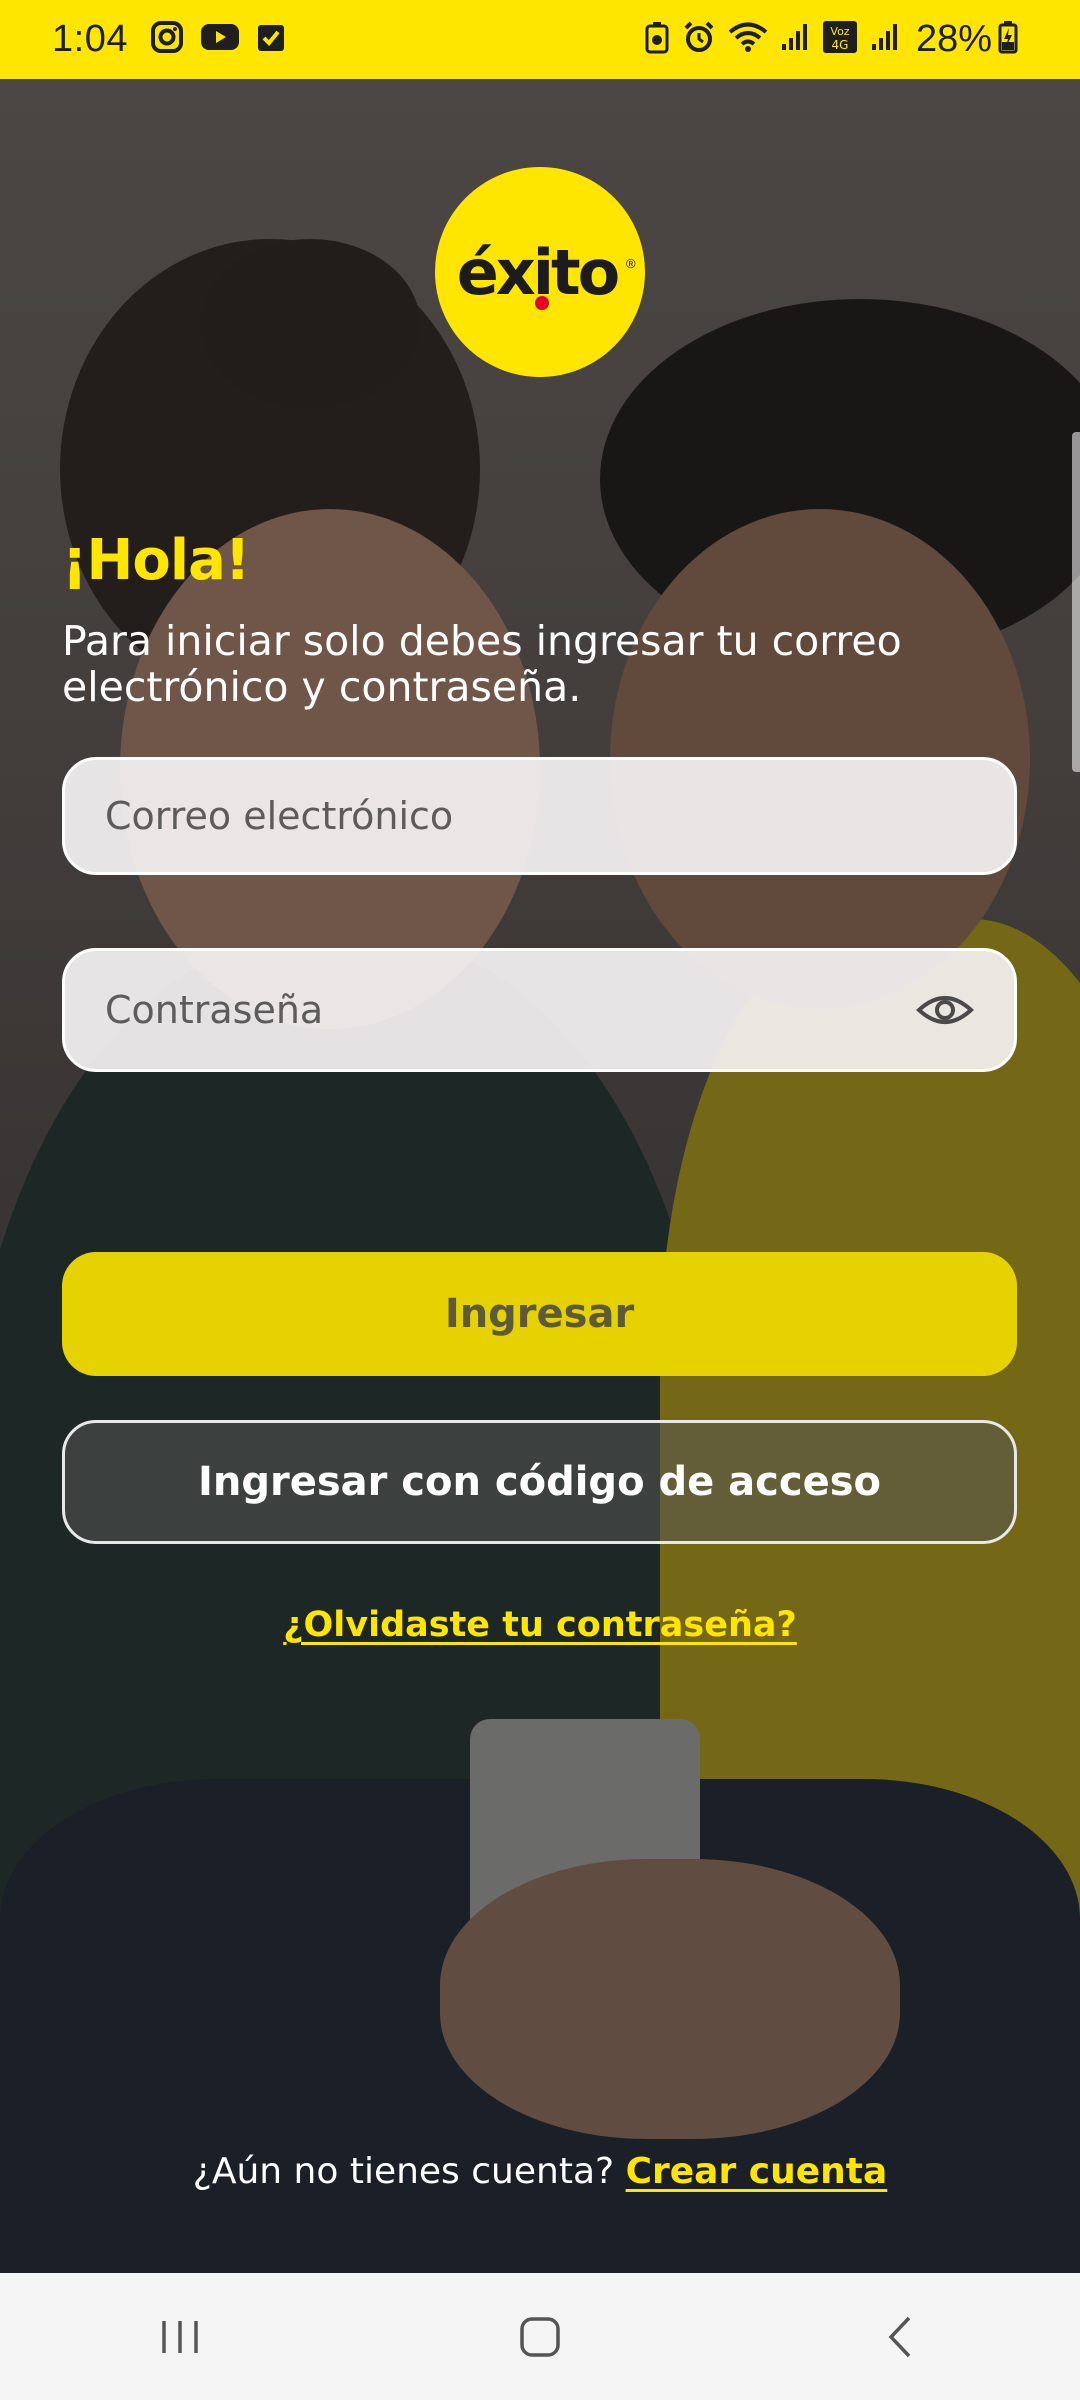 This screenshot has width=1080, height=2400. Describe the element at coordinates (180, 2337) in the screenshot. I see `recent-apps-icon` at that location.